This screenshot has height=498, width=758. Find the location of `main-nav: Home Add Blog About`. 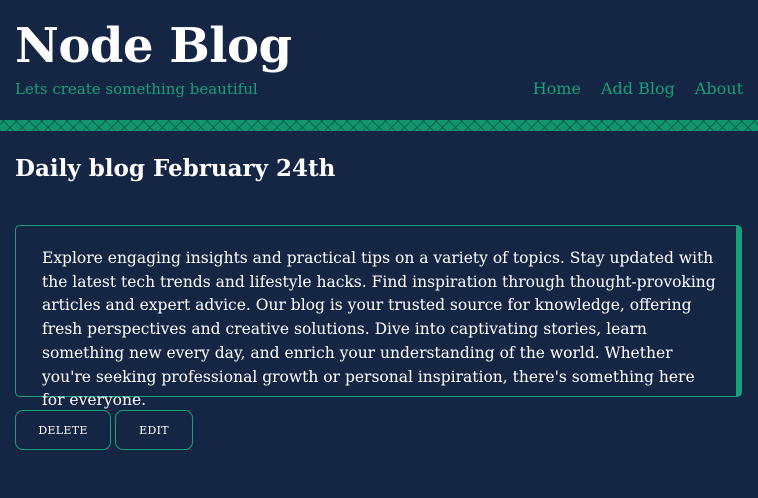

main-nav: Home Add Blog About is located at coordinates (628, 89).